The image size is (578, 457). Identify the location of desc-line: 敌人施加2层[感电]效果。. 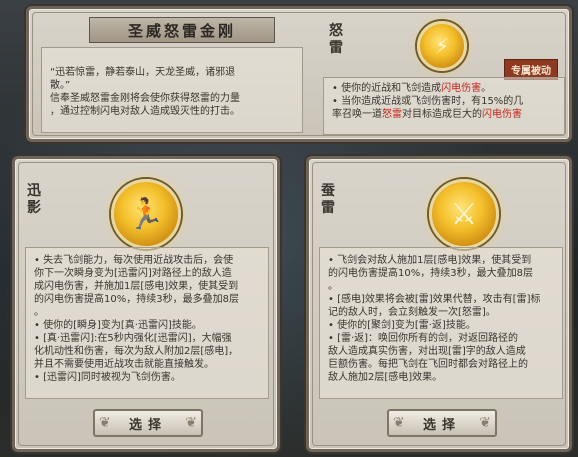
(385, 377).